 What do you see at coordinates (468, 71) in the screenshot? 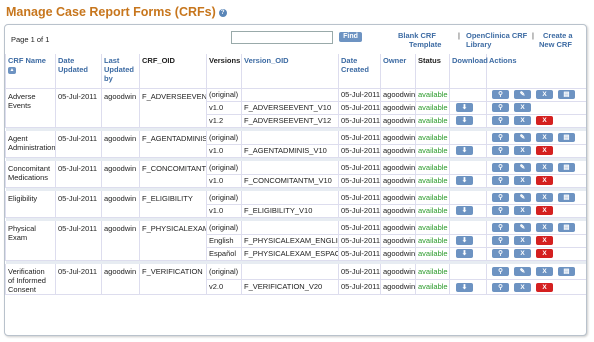
I see `download-header: Download` at bounding box center [468, 71].